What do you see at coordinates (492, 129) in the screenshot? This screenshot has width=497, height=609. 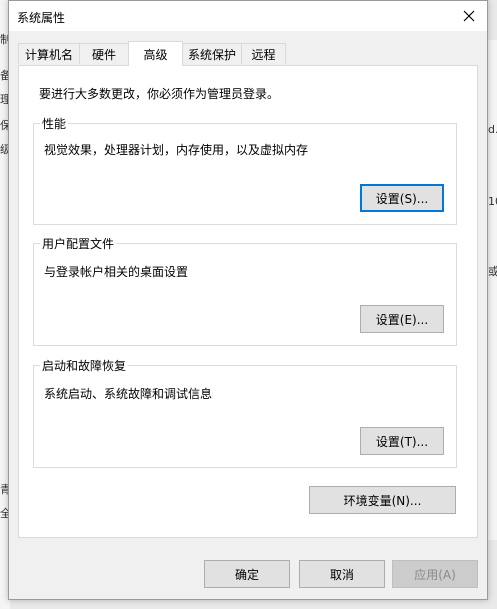 I see `background-text-fragment: d.` at bounding box center [492, 129].